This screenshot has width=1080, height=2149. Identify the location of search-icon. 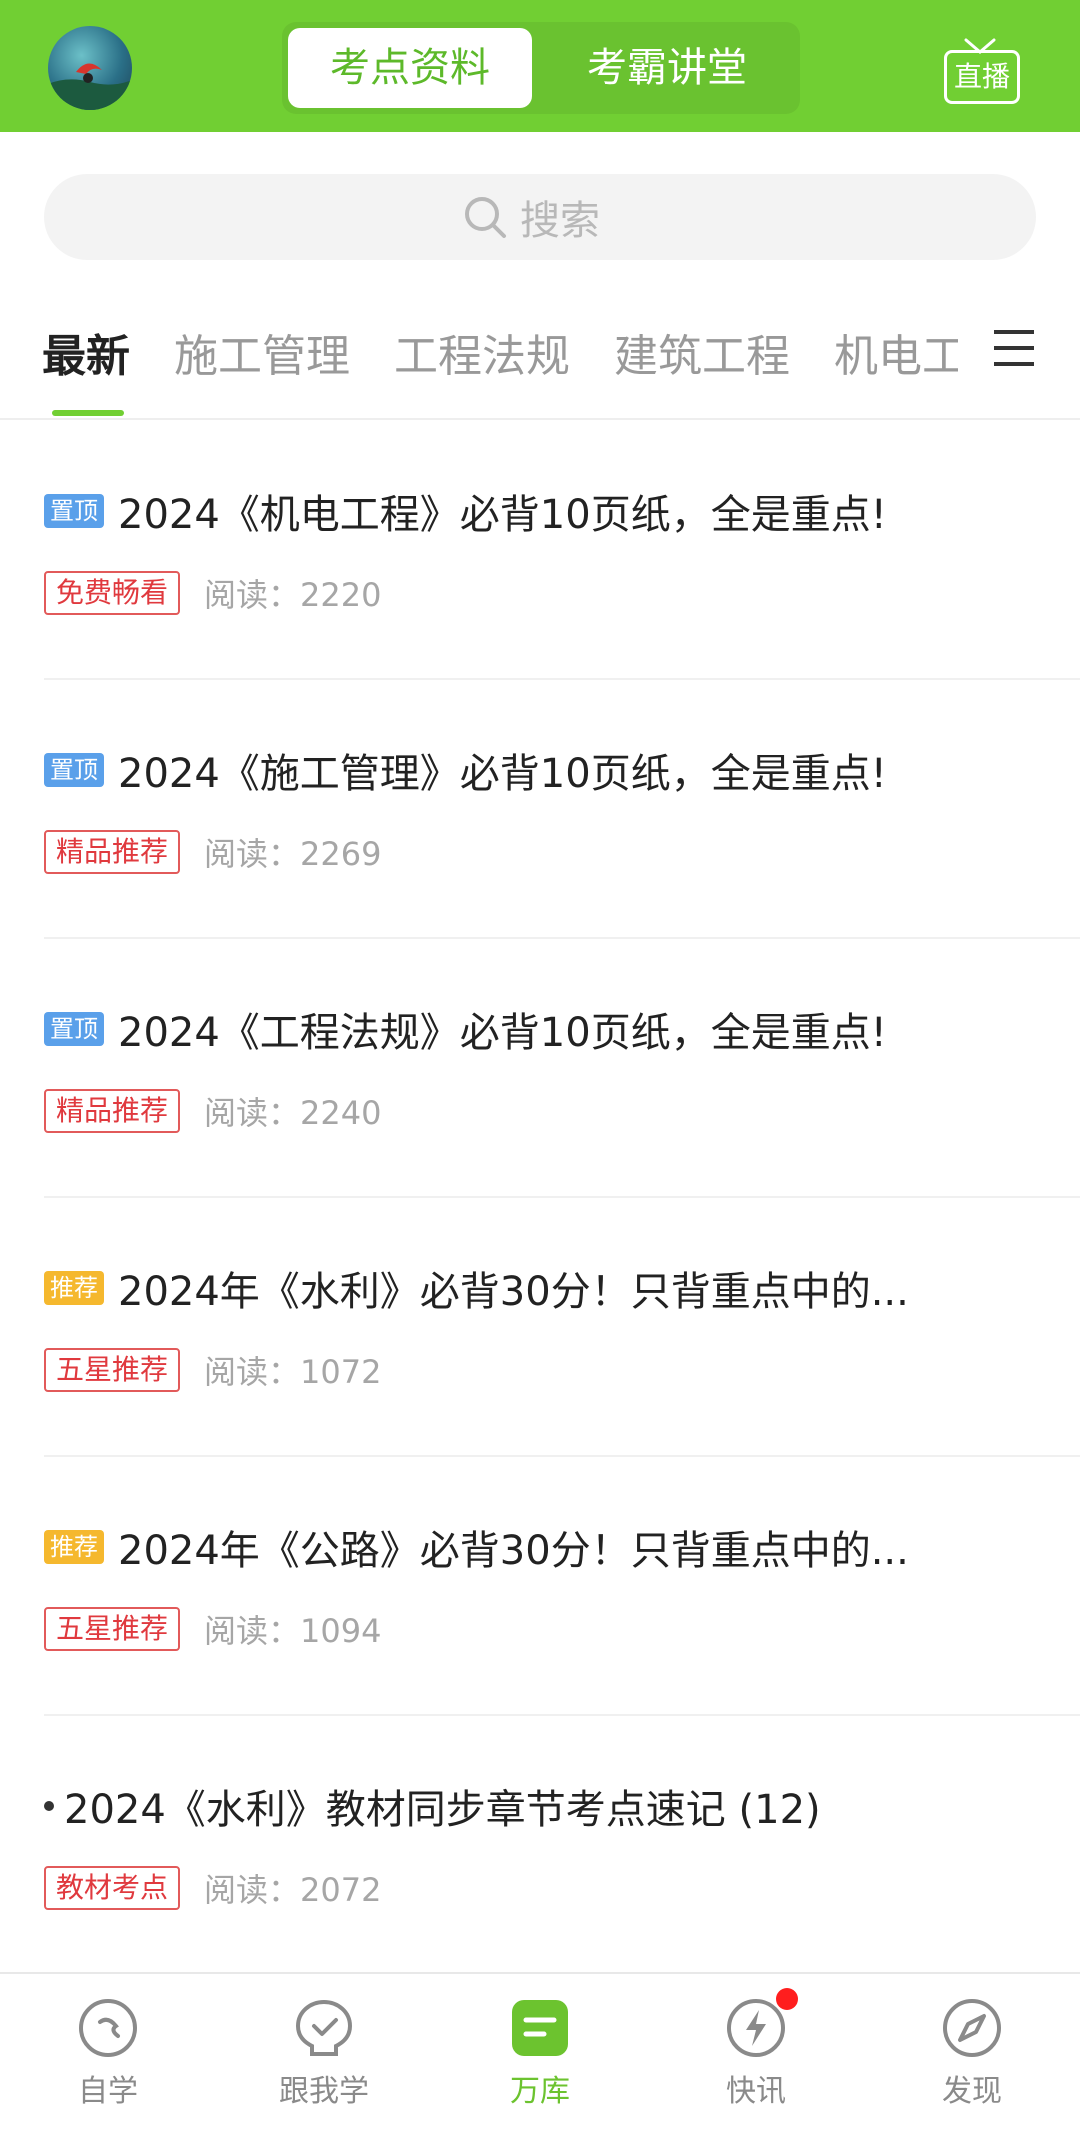
(485, 217).